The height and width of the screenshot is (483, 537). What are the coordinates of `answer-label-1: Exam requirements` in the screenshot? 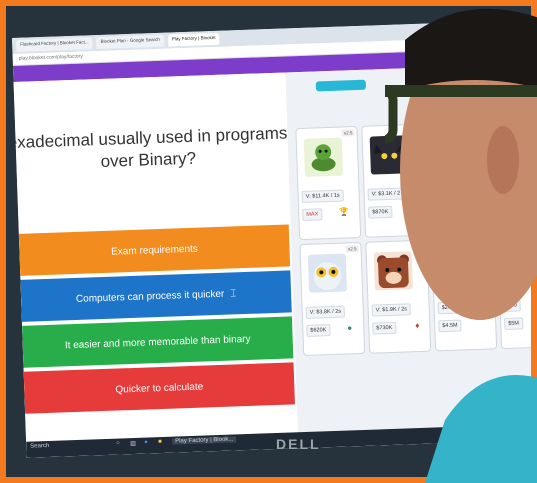 It's located at (154, 250).